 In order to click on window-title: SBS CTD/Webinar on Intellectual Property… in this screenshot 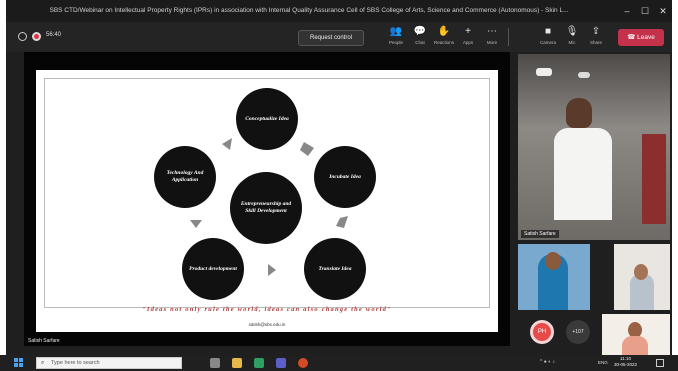, I will do `click(309, 10)`.